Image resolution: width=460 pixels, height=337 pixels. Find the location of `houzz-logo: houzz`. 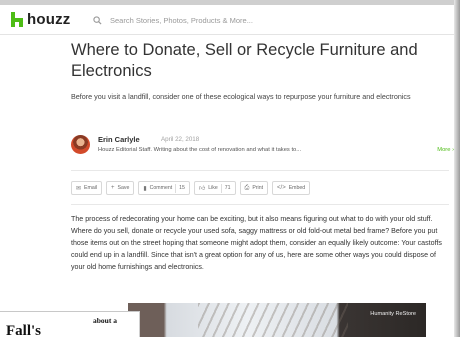

houzz-logo: houzz is located at coordinates (41, 19).